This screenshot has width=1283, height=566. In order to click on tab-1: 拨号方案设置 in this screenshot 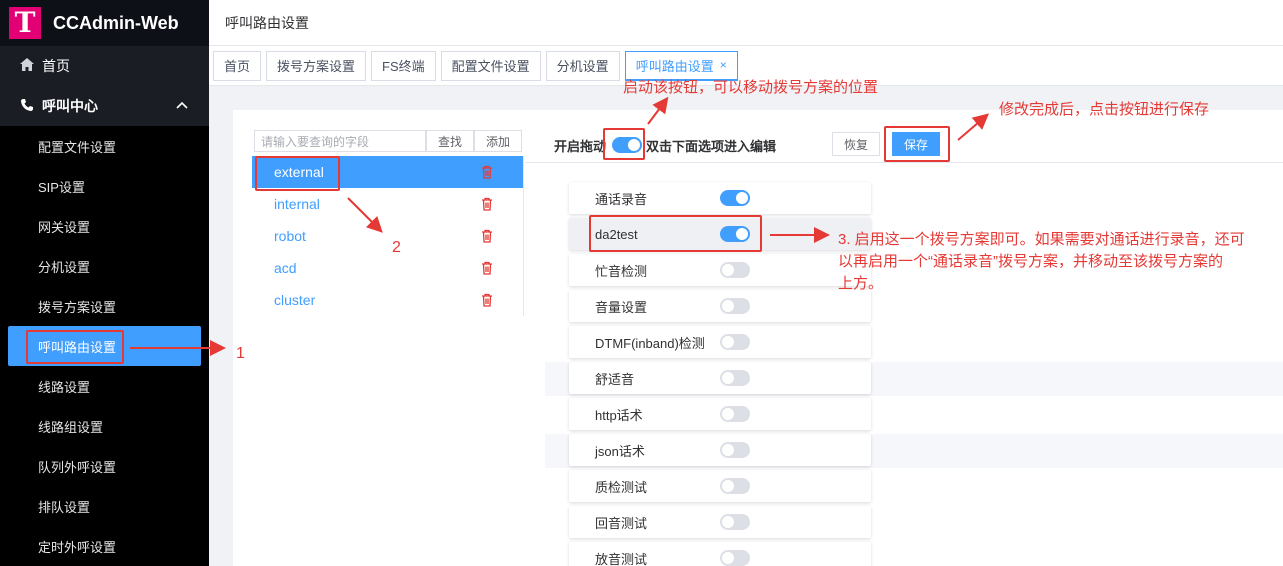, I will do `click(316, 65)`.